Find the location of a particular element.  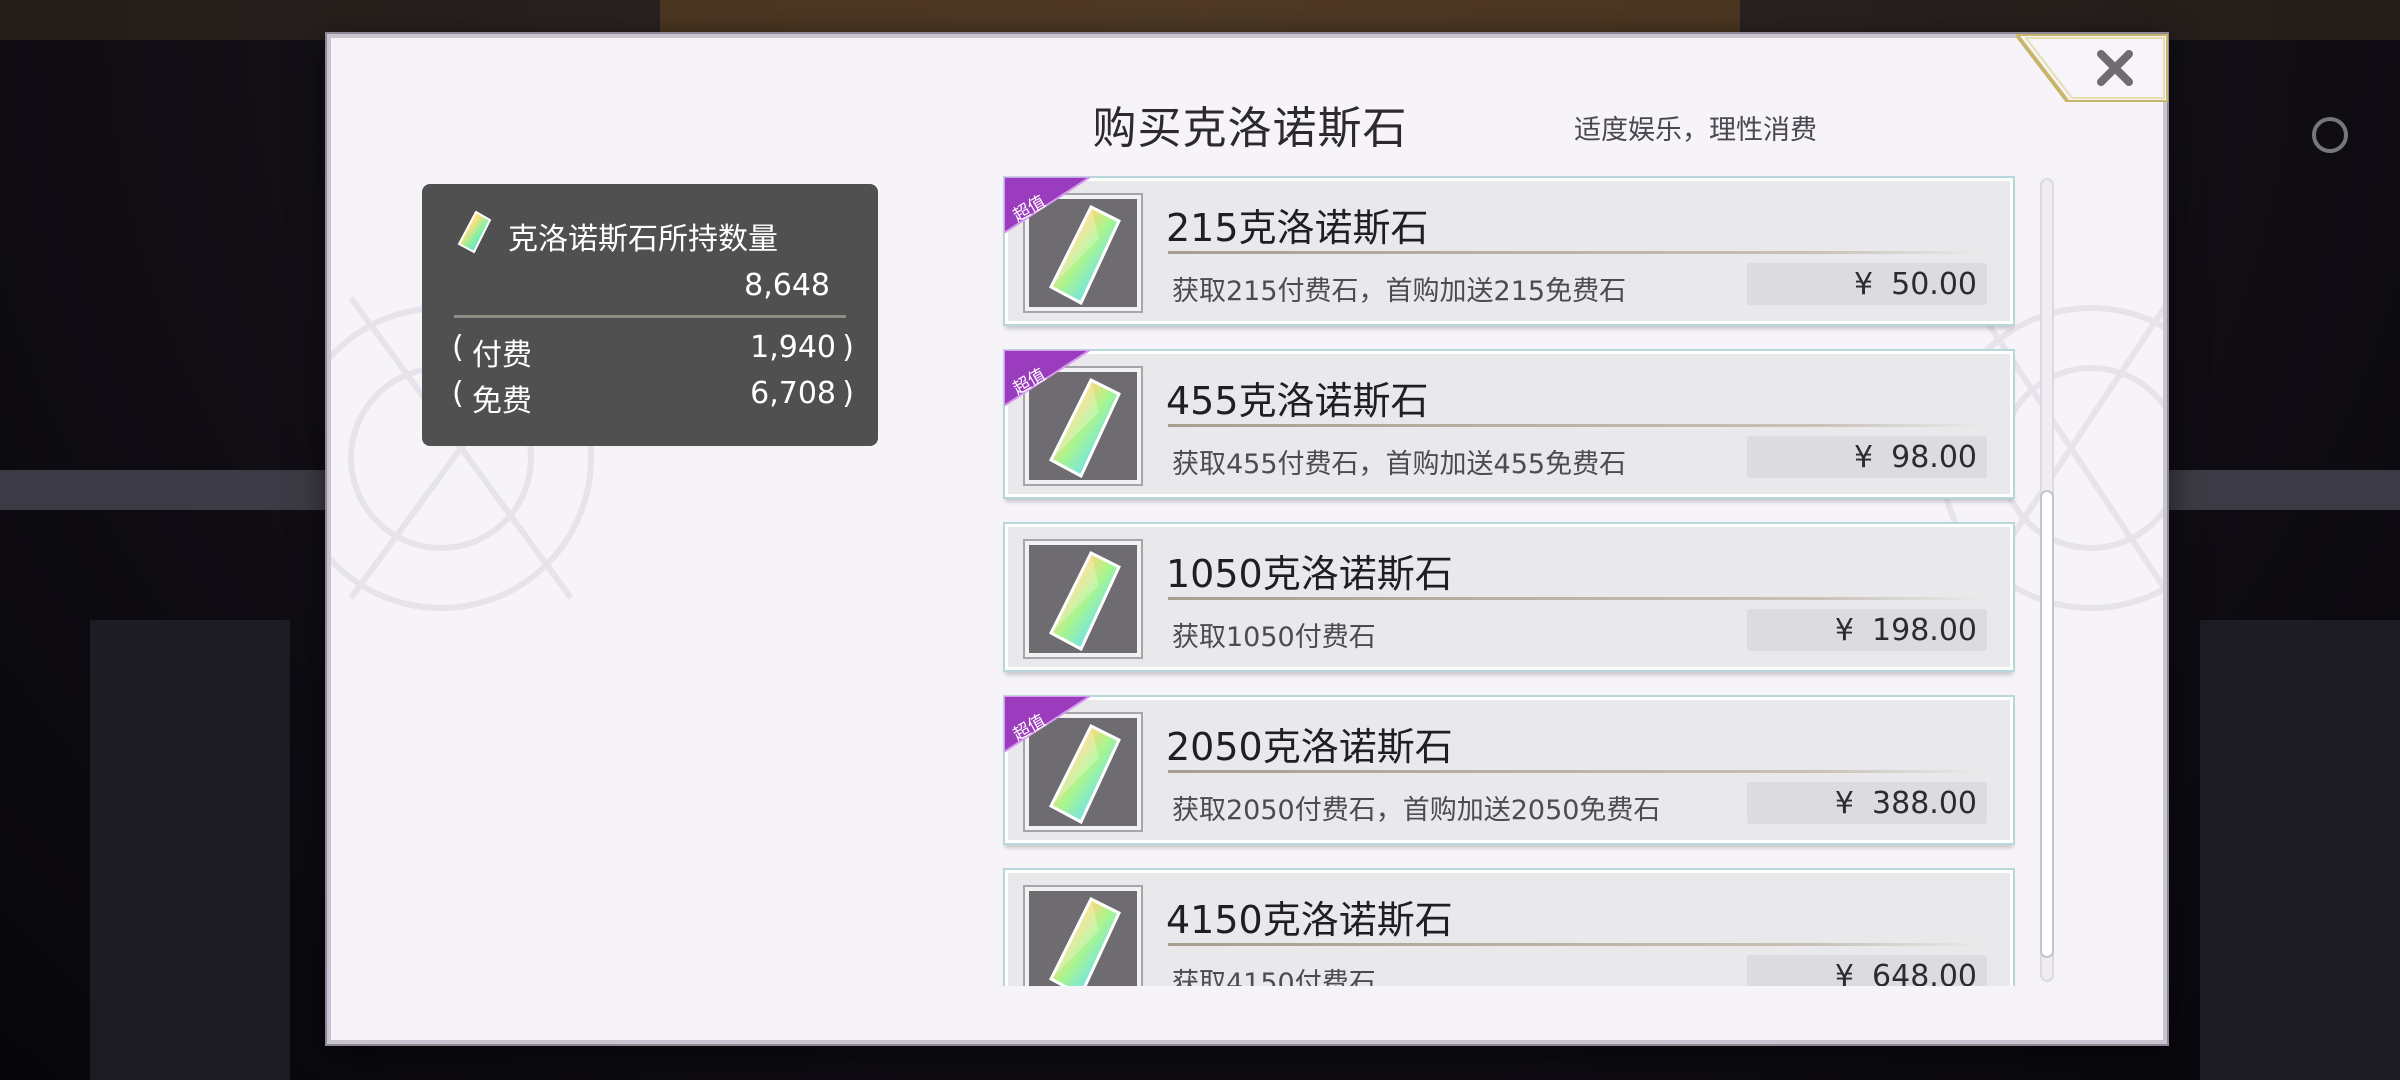

product-name: 215克洛诺斯石 is located at coordinates (1297, 228).